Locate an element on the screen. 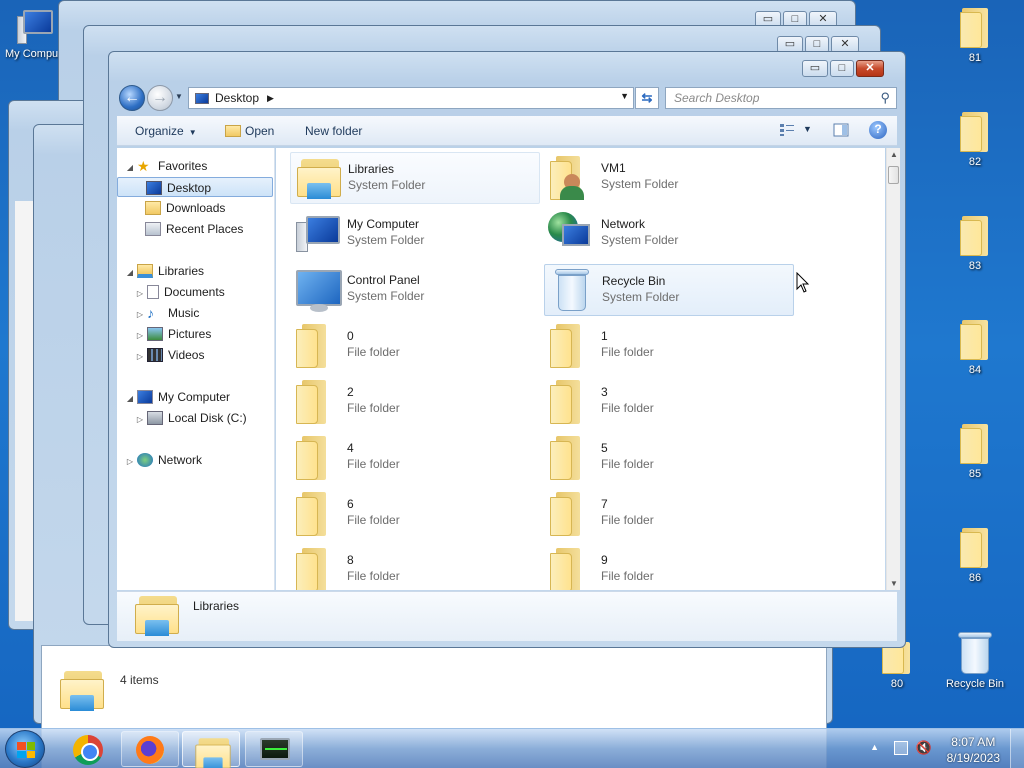 This screenshot has width=1024, height=768. nav-network: ▷ Network is located at coordinates (163, 460).